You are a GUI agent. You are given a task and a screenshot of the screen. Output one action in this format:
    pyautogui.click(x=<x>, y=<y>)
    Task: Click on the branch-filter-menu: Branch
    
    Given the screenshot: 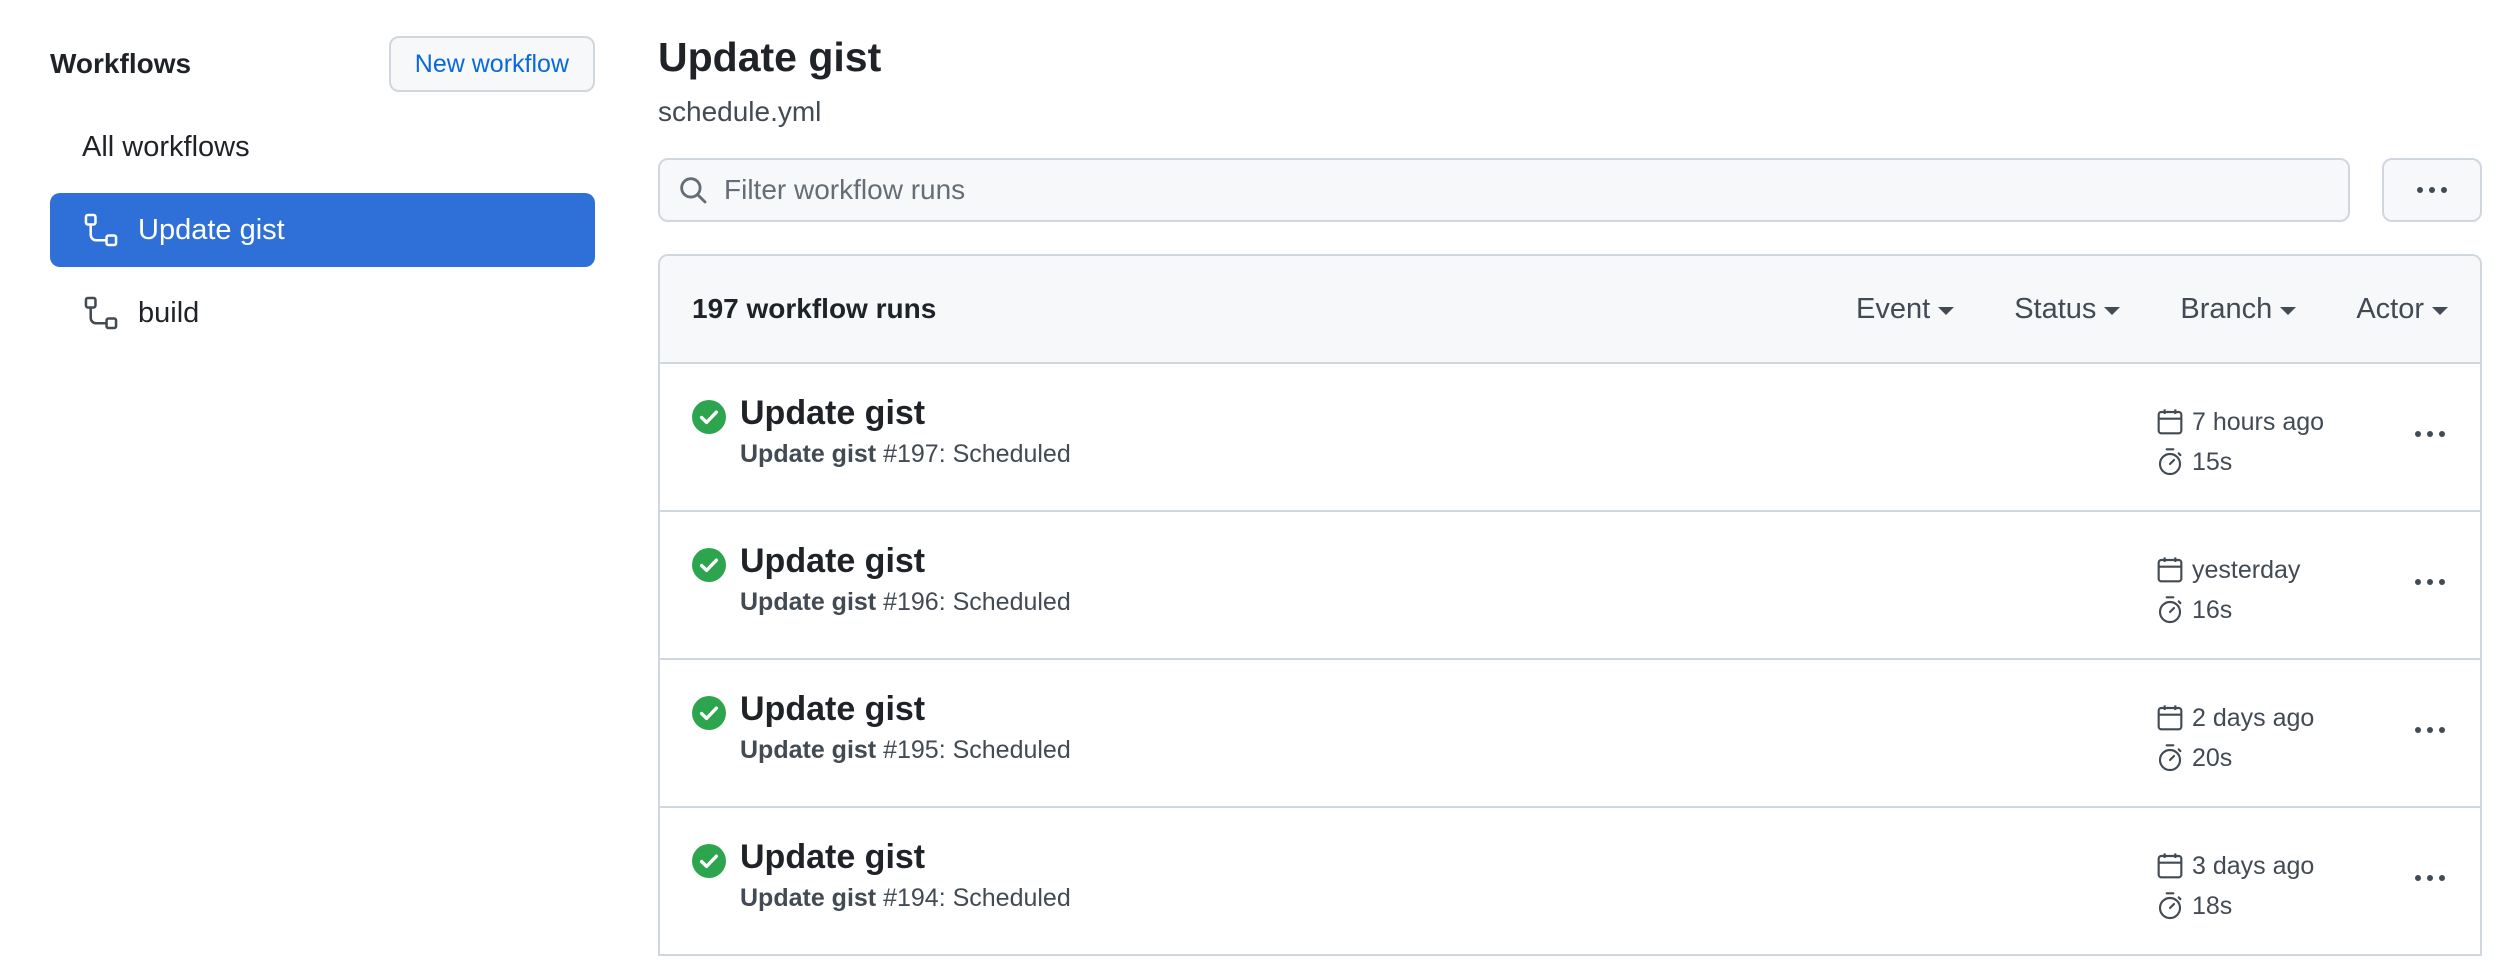 What is the action you would take?
    pyautogui.click(x=2238, y=309)
    